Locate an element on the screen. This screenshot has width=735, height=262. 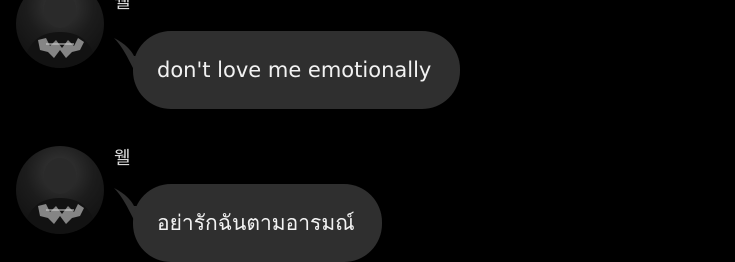
message-bubble: อย่ารักฉันตามอารมณ์ is located at coordinates (257, 223).